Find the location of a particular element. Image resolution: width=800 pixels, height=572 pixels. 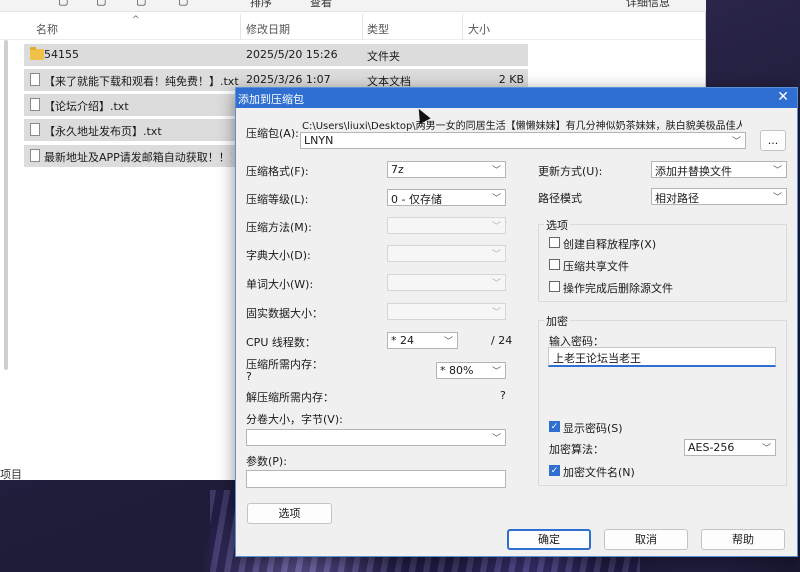

method-select: ﹀ is located at coordinates (446, 225).